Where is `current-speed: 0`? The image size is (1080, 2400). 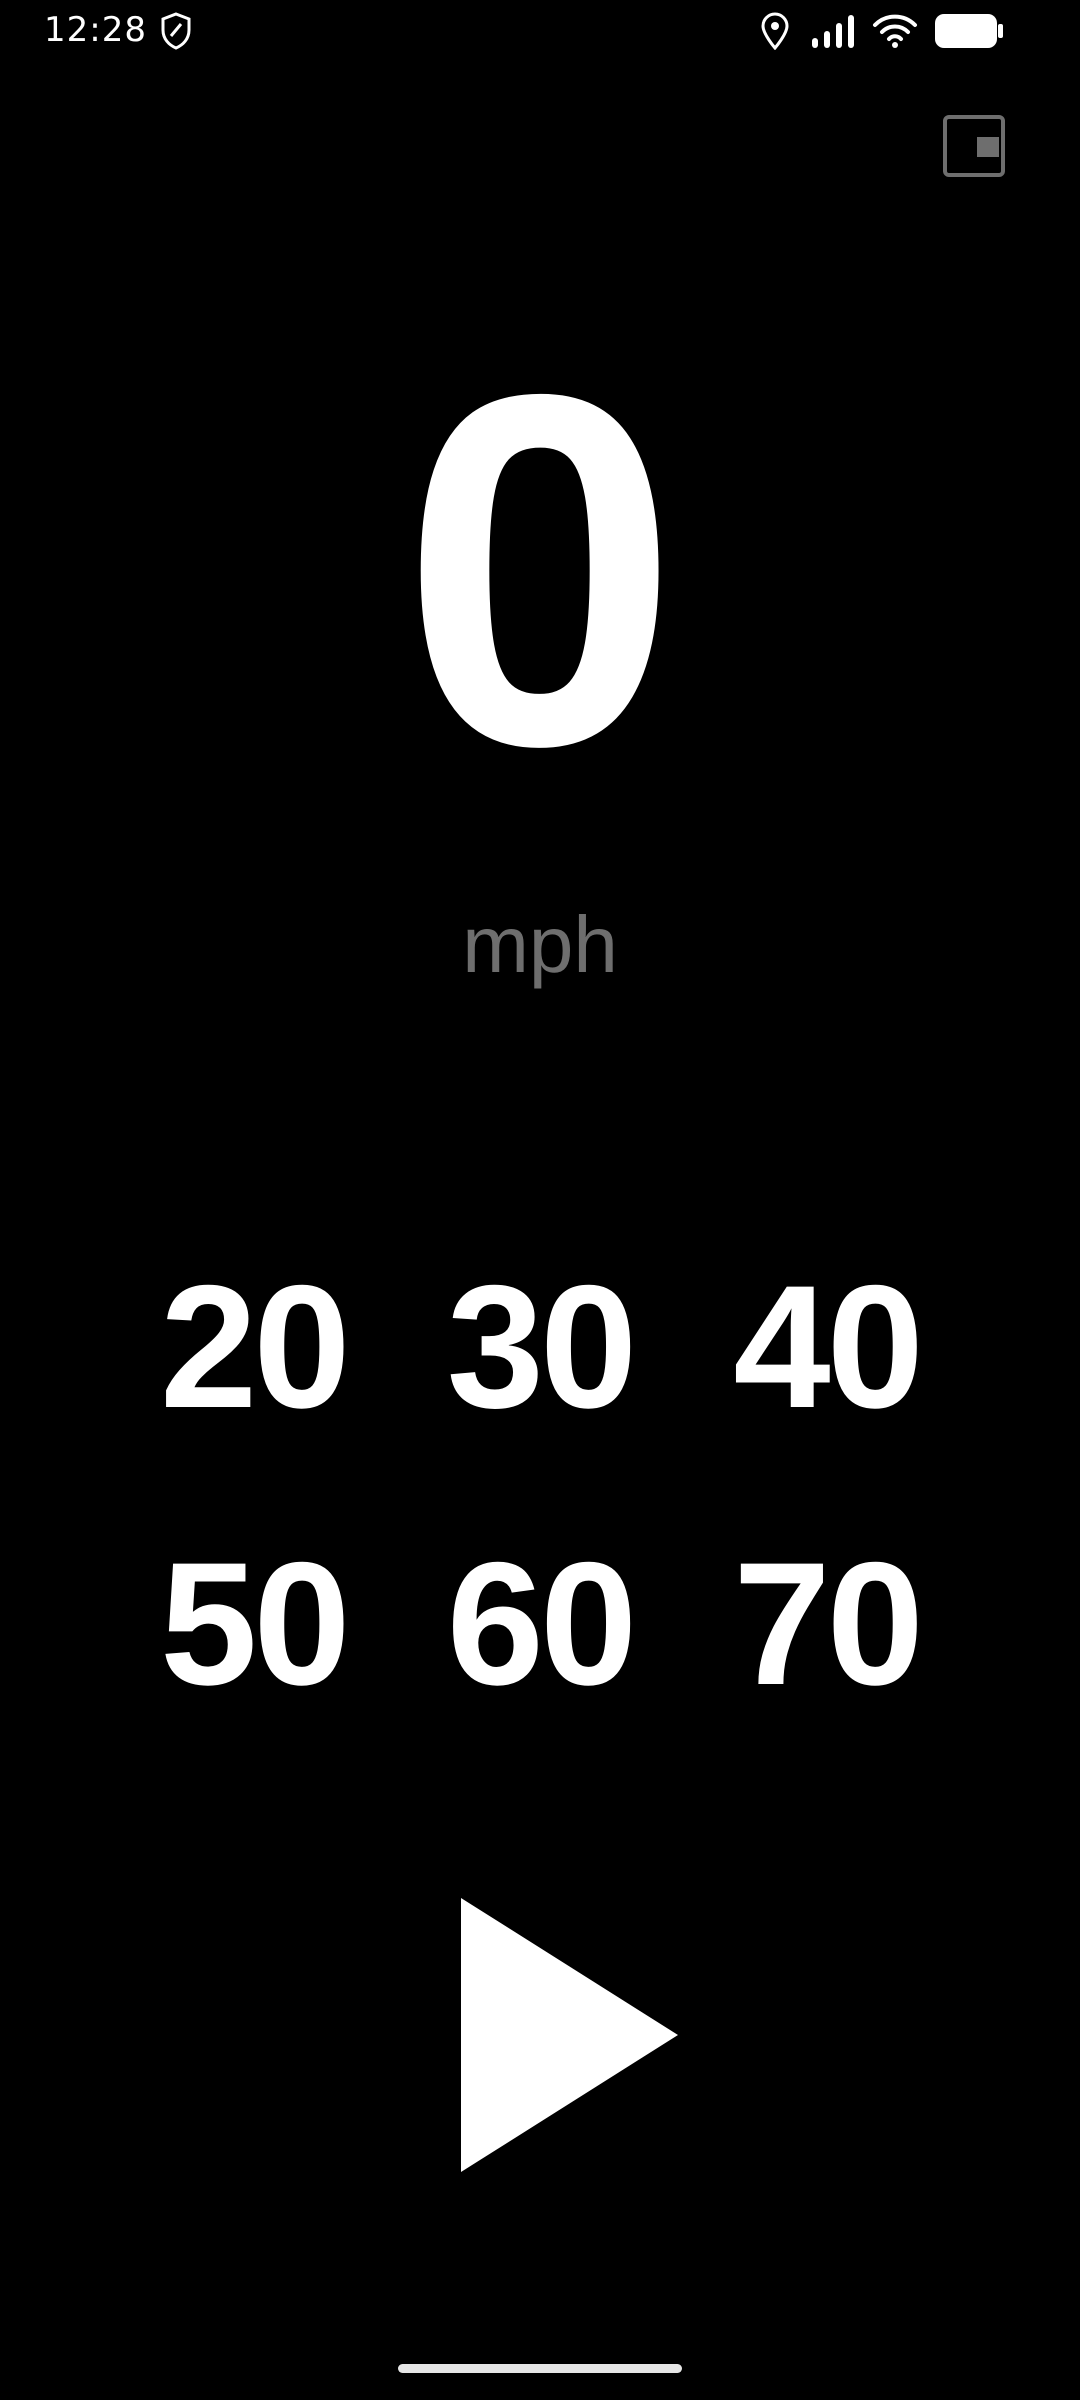 current-speed: 0 is located at coordinates (540, 569).